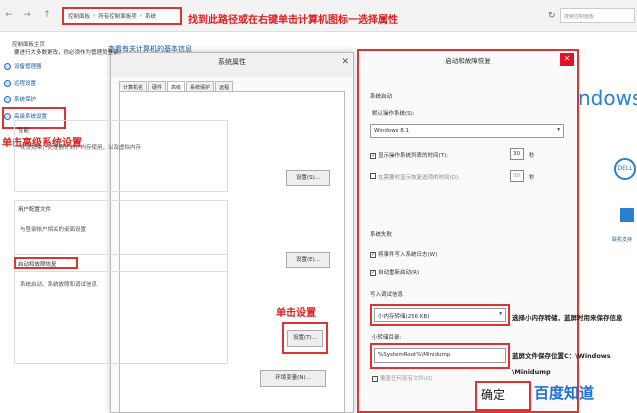 The height and width of the screenshot is (413, 637). What do you see at coordinates (381, 97) in the screenshot?
I see `system-startup-heading: 系统启动` at bounding box center [381, 97].